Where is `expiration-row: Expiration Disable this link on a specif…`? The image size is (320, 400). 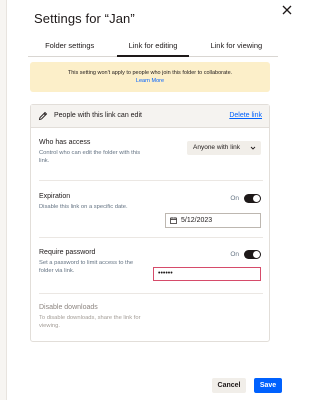 expiration-row: Expiration Disable this link on a specif… is located at coordinates (152, 210).